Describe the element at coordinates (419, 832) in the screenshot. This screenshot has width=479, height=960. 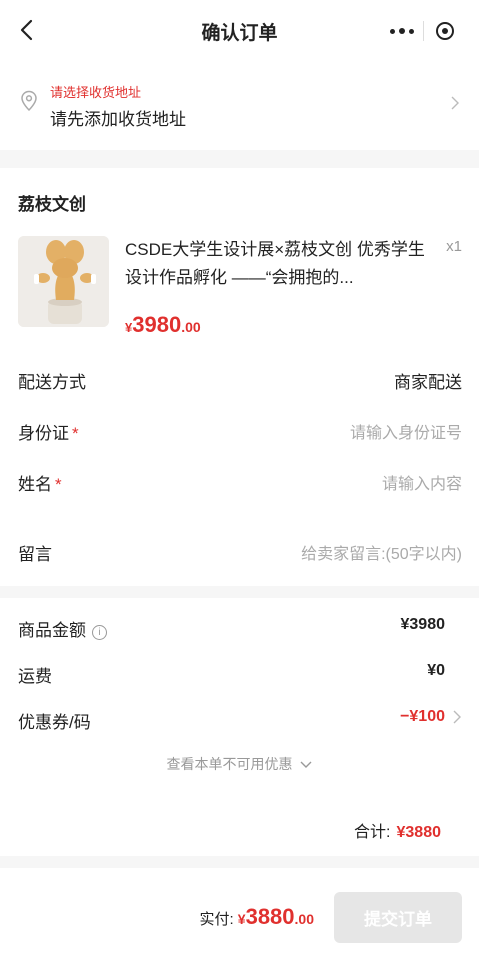
I see `total-value: ¥3880` at that location.